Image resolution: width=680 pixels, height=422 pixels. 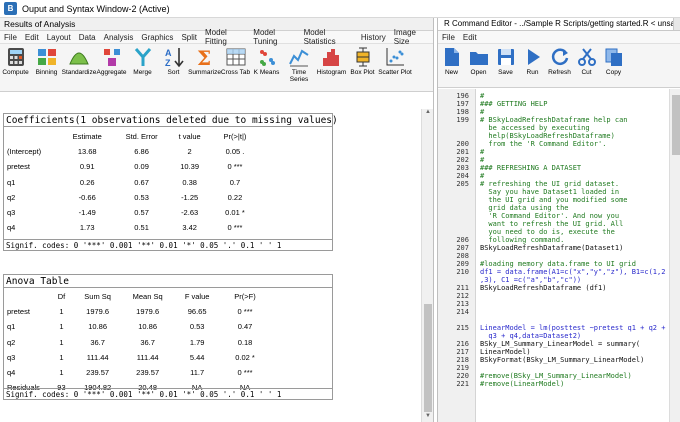 What do you see at coordinates (395, 72) in the screenshot?
I see `toolbar-label: Scatter Plot` at bounding box center [395, 72].